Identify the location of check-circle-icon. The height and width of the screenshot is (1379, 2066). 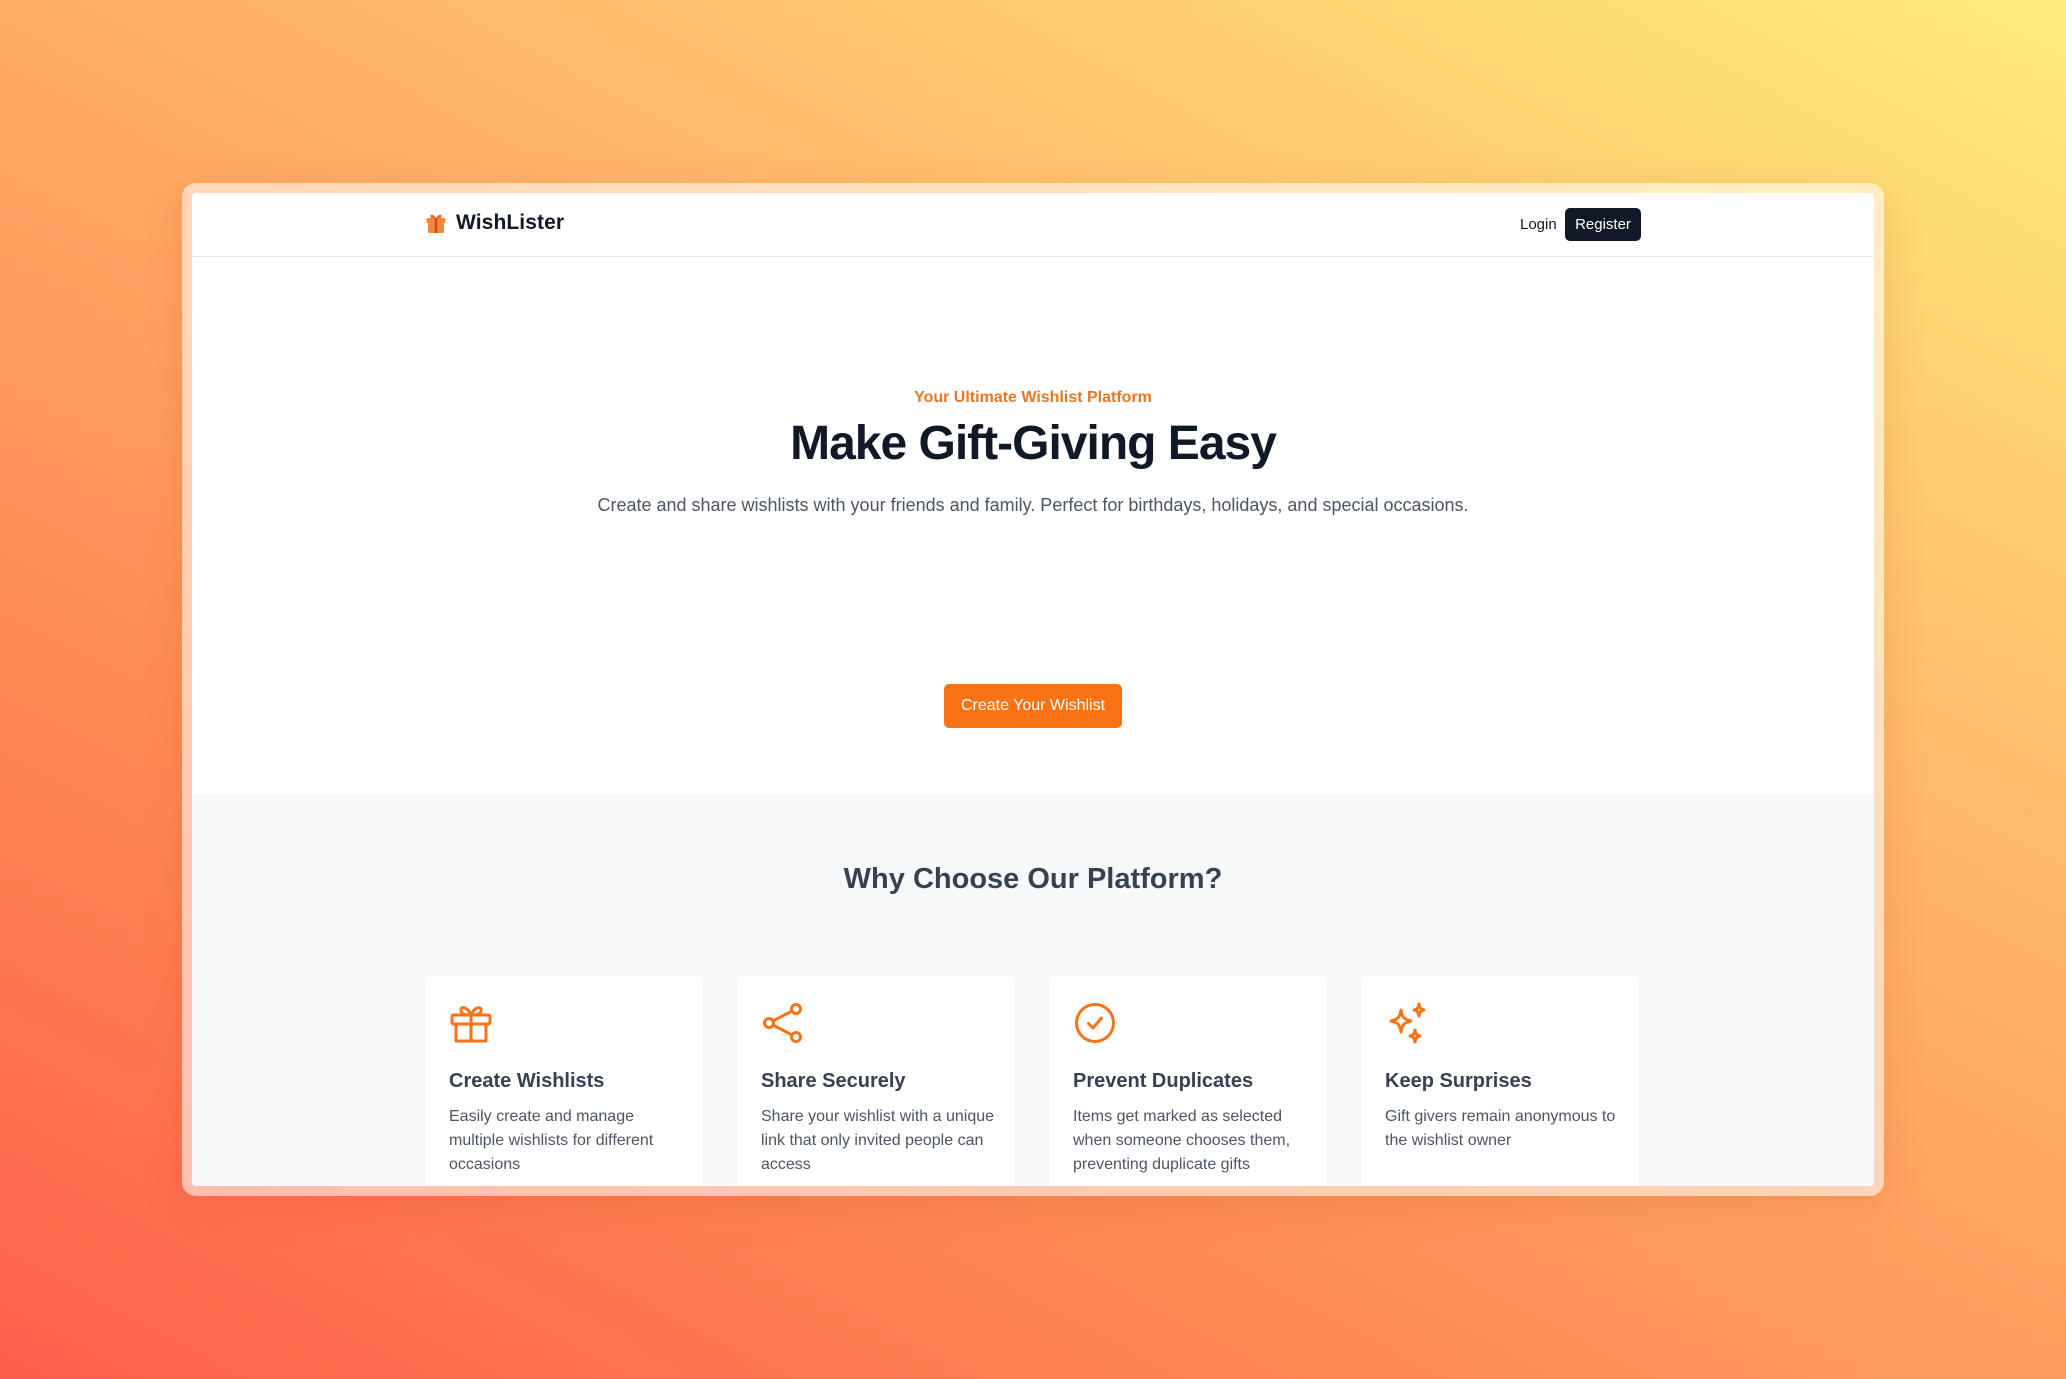
(1095, 1023).